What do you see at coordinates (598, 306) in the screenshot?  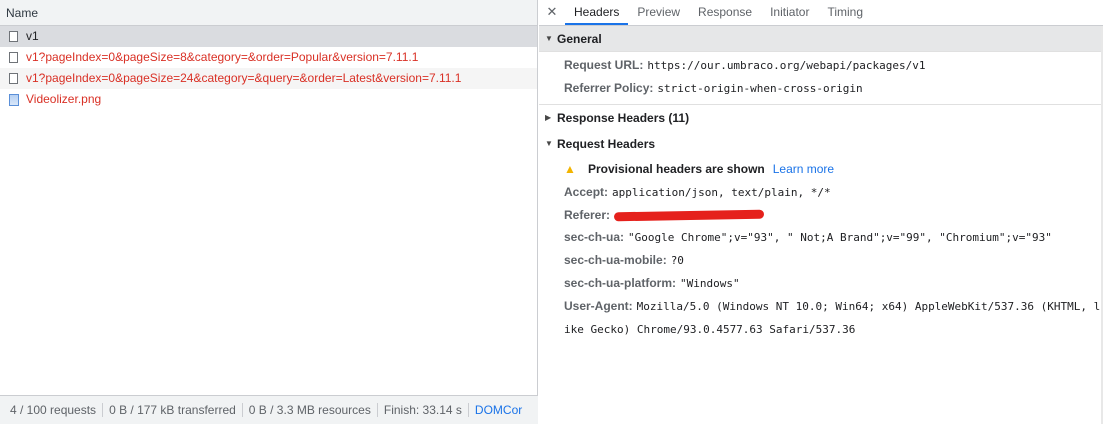 I see `header-key: User-Agent:` at bounding box center [598, 306].